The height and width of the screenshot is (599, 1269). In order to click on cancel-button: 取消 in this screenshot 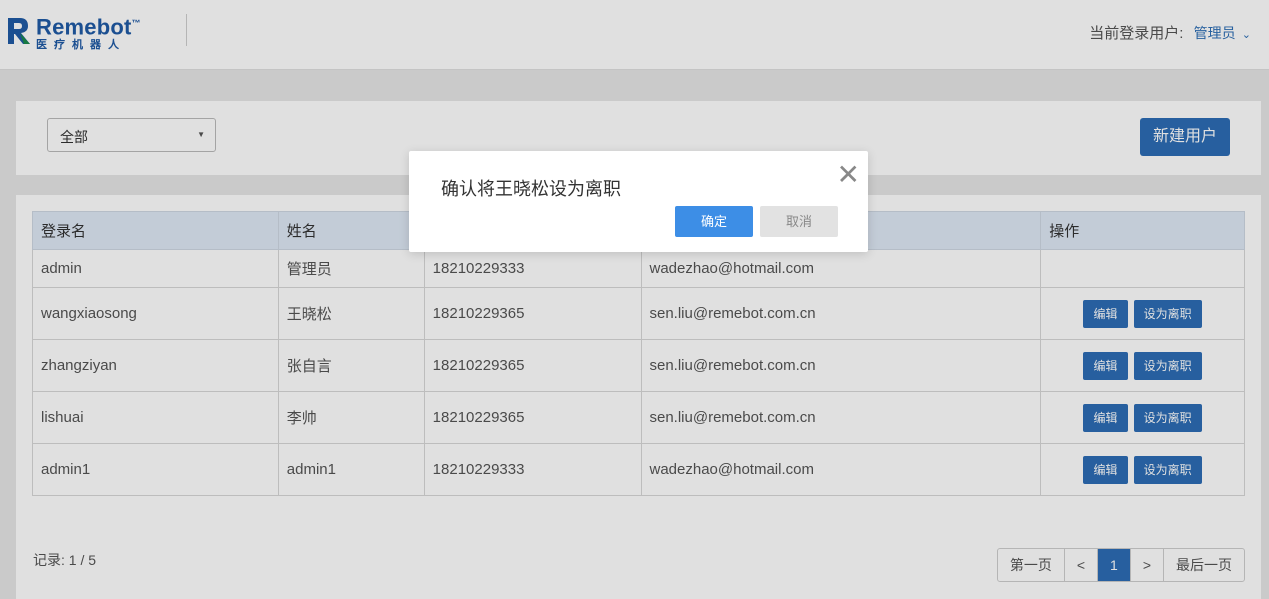, I will do `click(799, 221)`.